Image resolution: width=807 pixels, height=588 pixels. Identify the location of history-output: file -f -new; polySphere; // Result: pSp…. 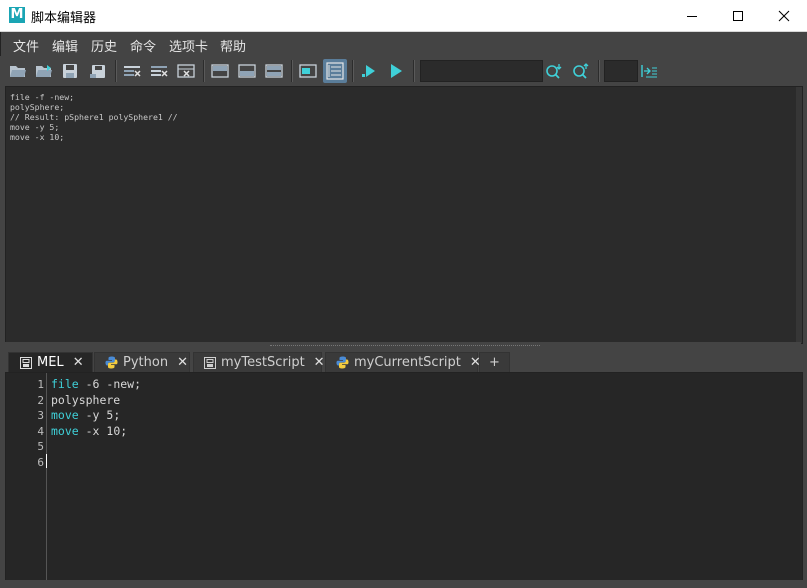
(404, 114).